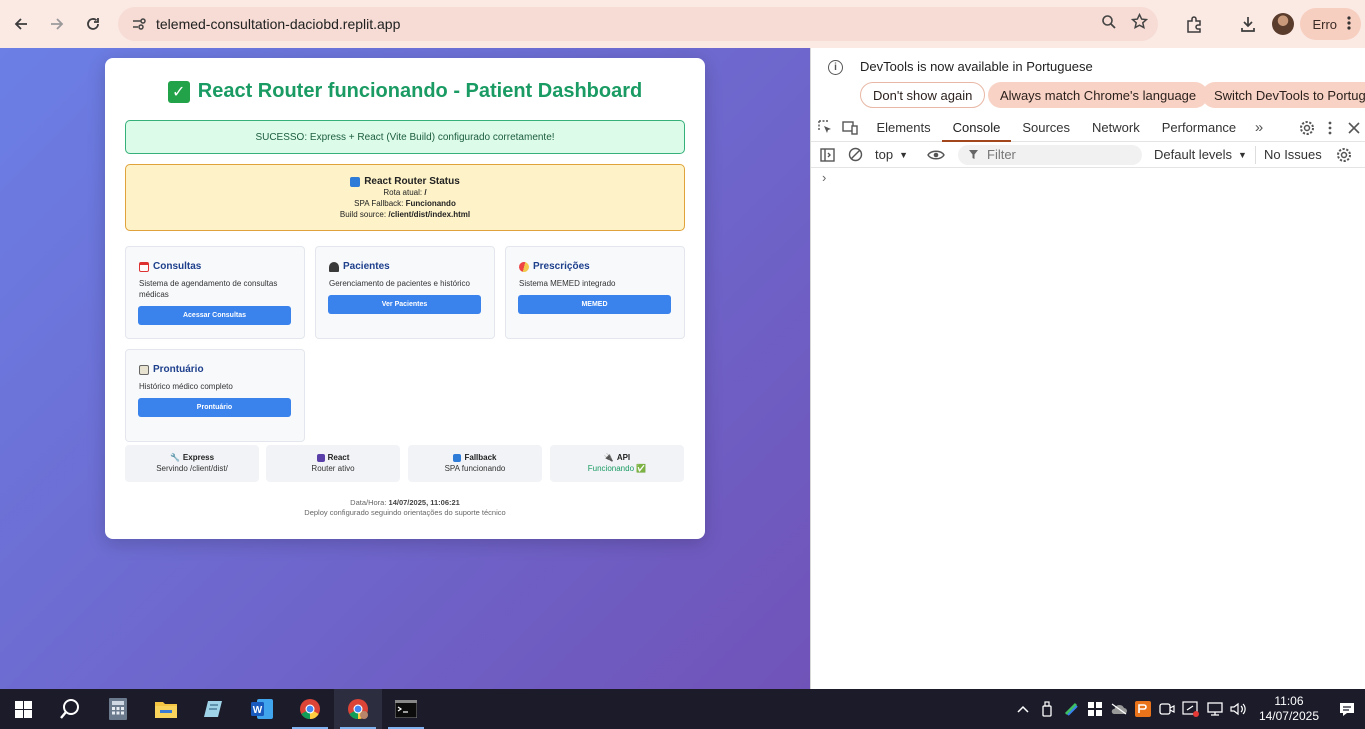  I want to click on datetime-label: Data/Hora:, so click(368, 502).